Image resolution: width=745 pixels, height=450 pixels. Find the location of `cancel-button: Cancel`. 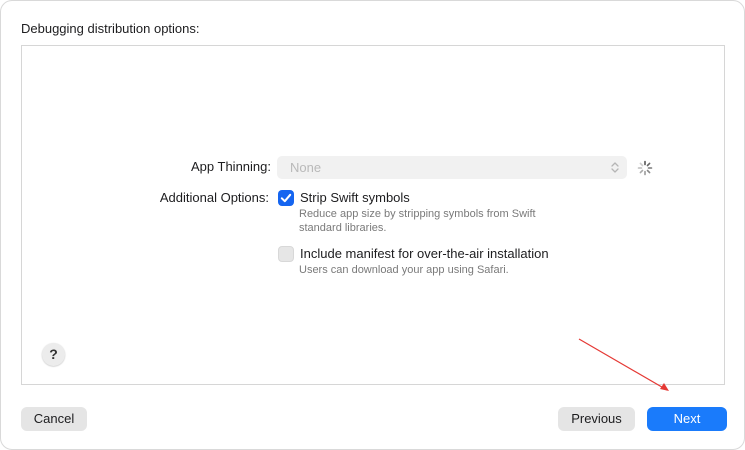

cancel-button: Cancel is located at coordinates (54, 419).